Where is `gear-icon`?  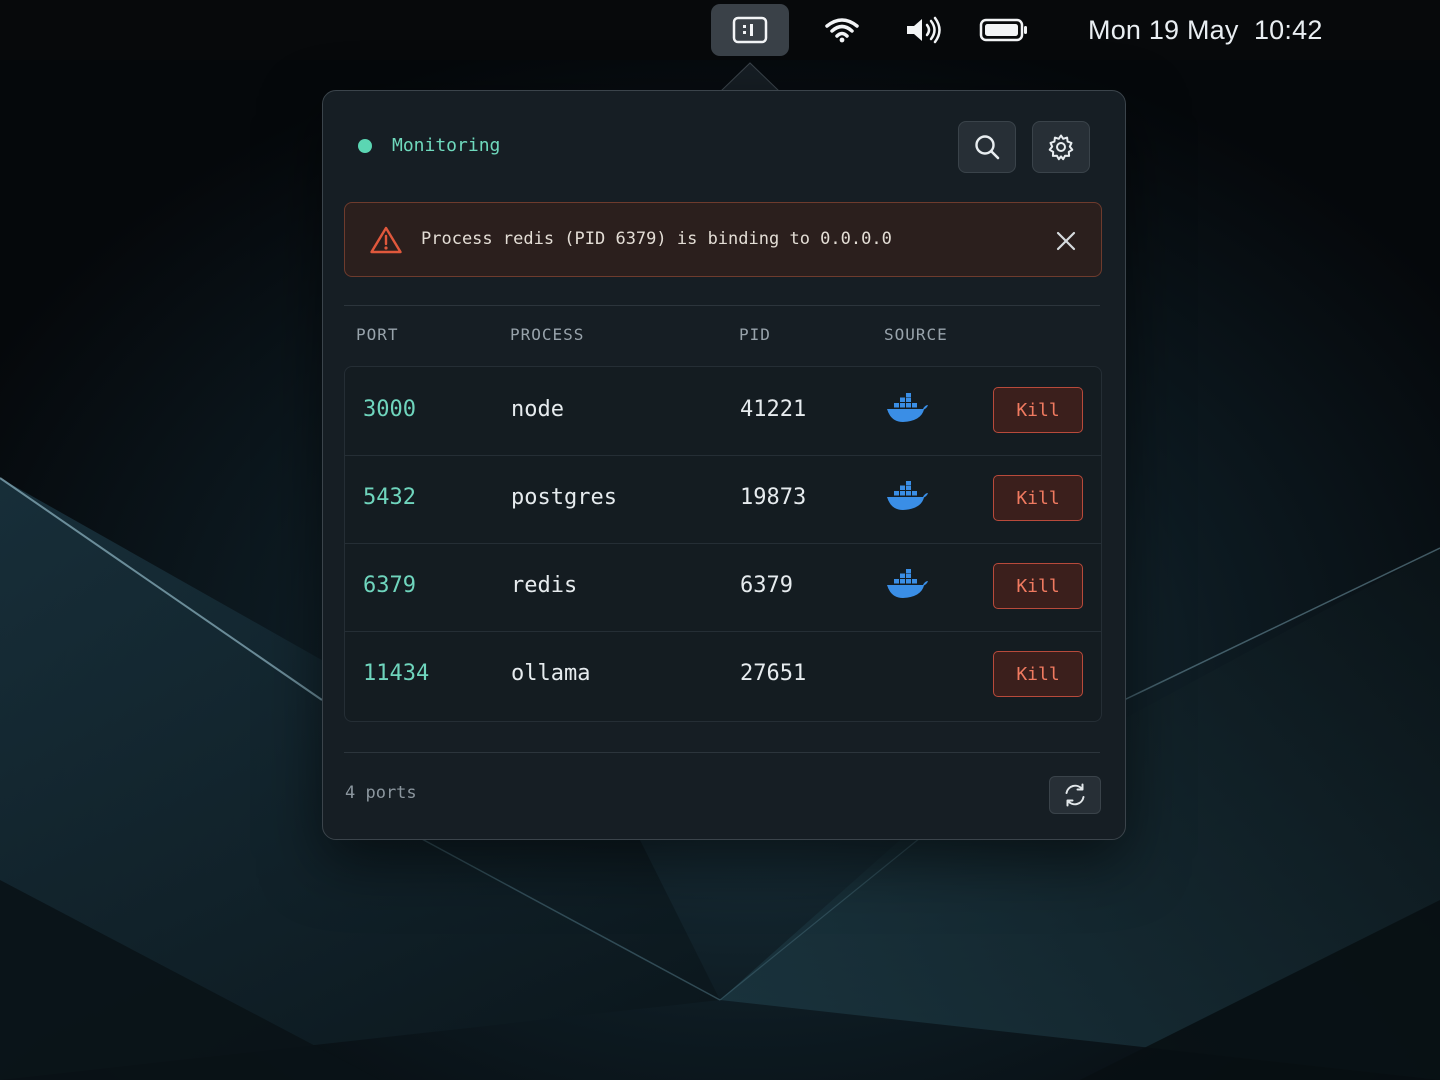 gear-icon is located at coordinates (1061, 147).